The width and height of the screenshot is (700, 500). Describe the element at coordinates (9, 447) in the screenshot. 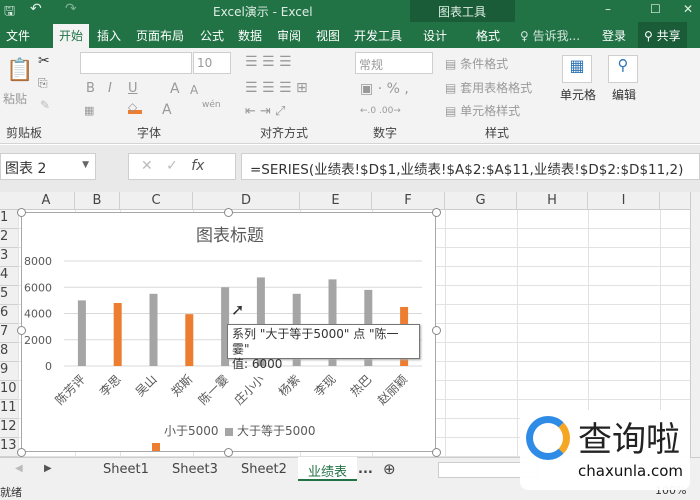

I see `row-header-13: 13` at that location.